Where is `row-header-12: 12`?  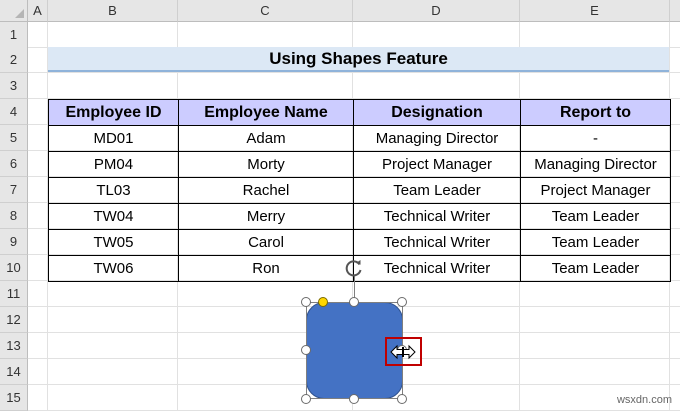
row-header-12: 12 is located at coordinates (14, 320).